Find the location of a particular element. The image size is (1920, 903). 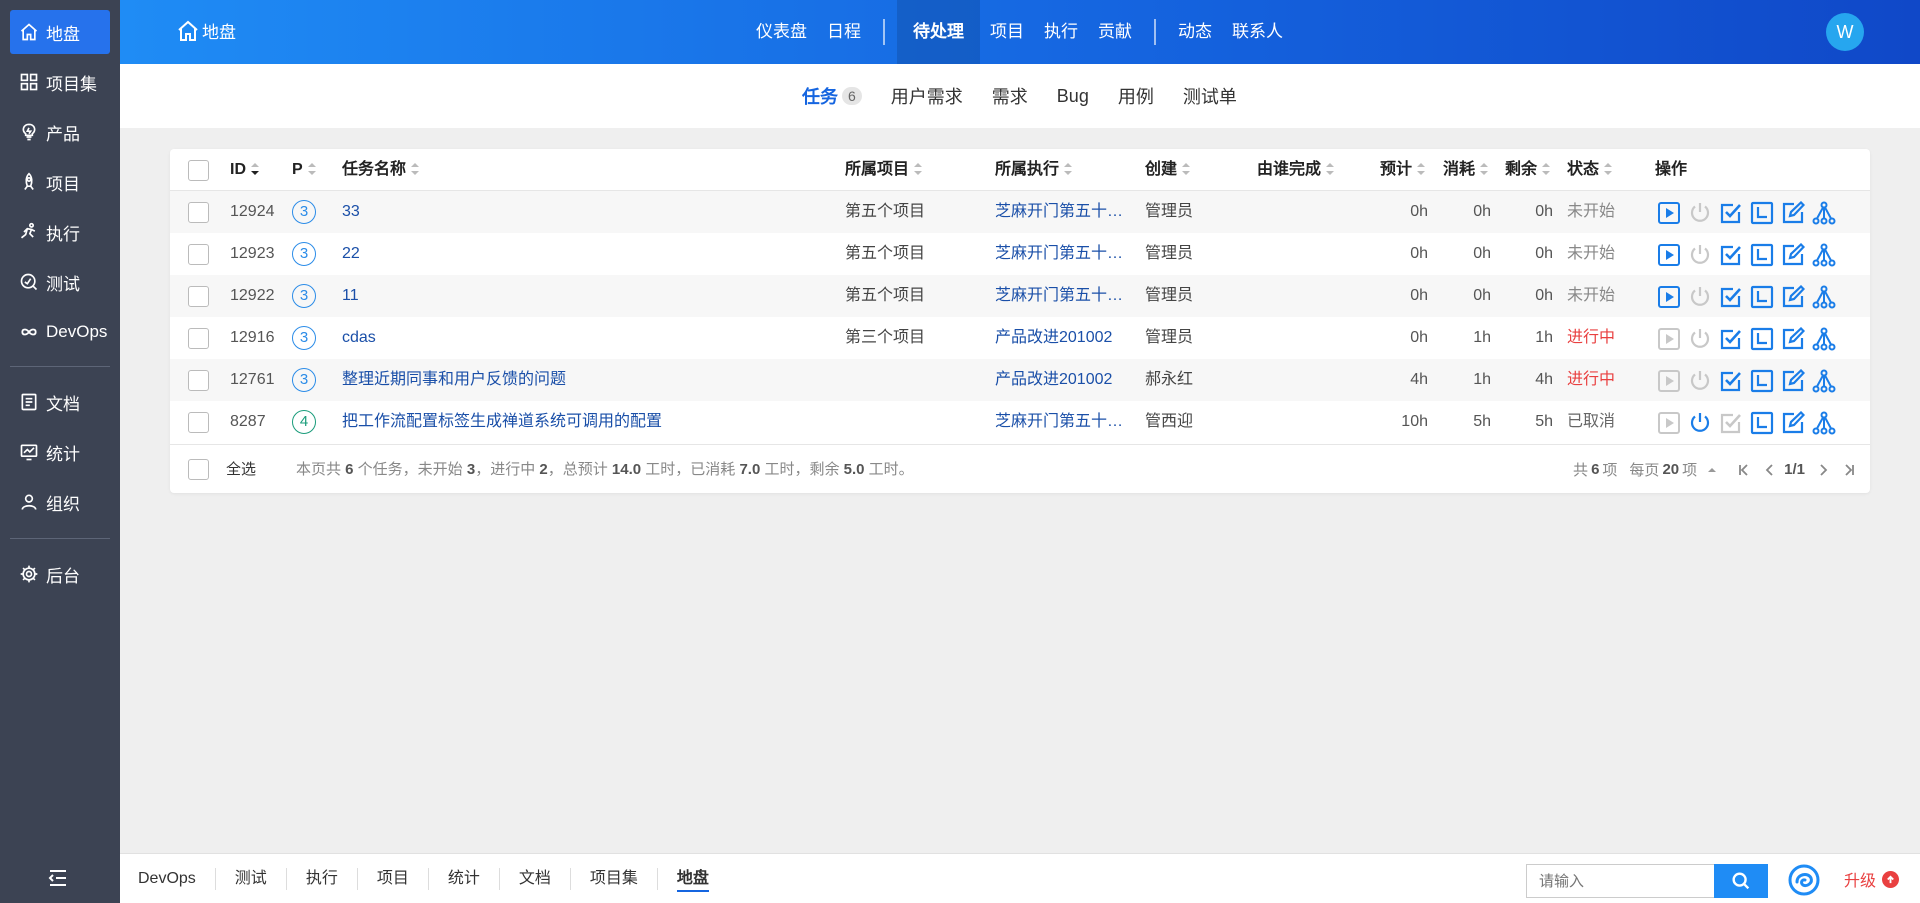

select-all-label: 全选 is located at coordinates (241, 469).